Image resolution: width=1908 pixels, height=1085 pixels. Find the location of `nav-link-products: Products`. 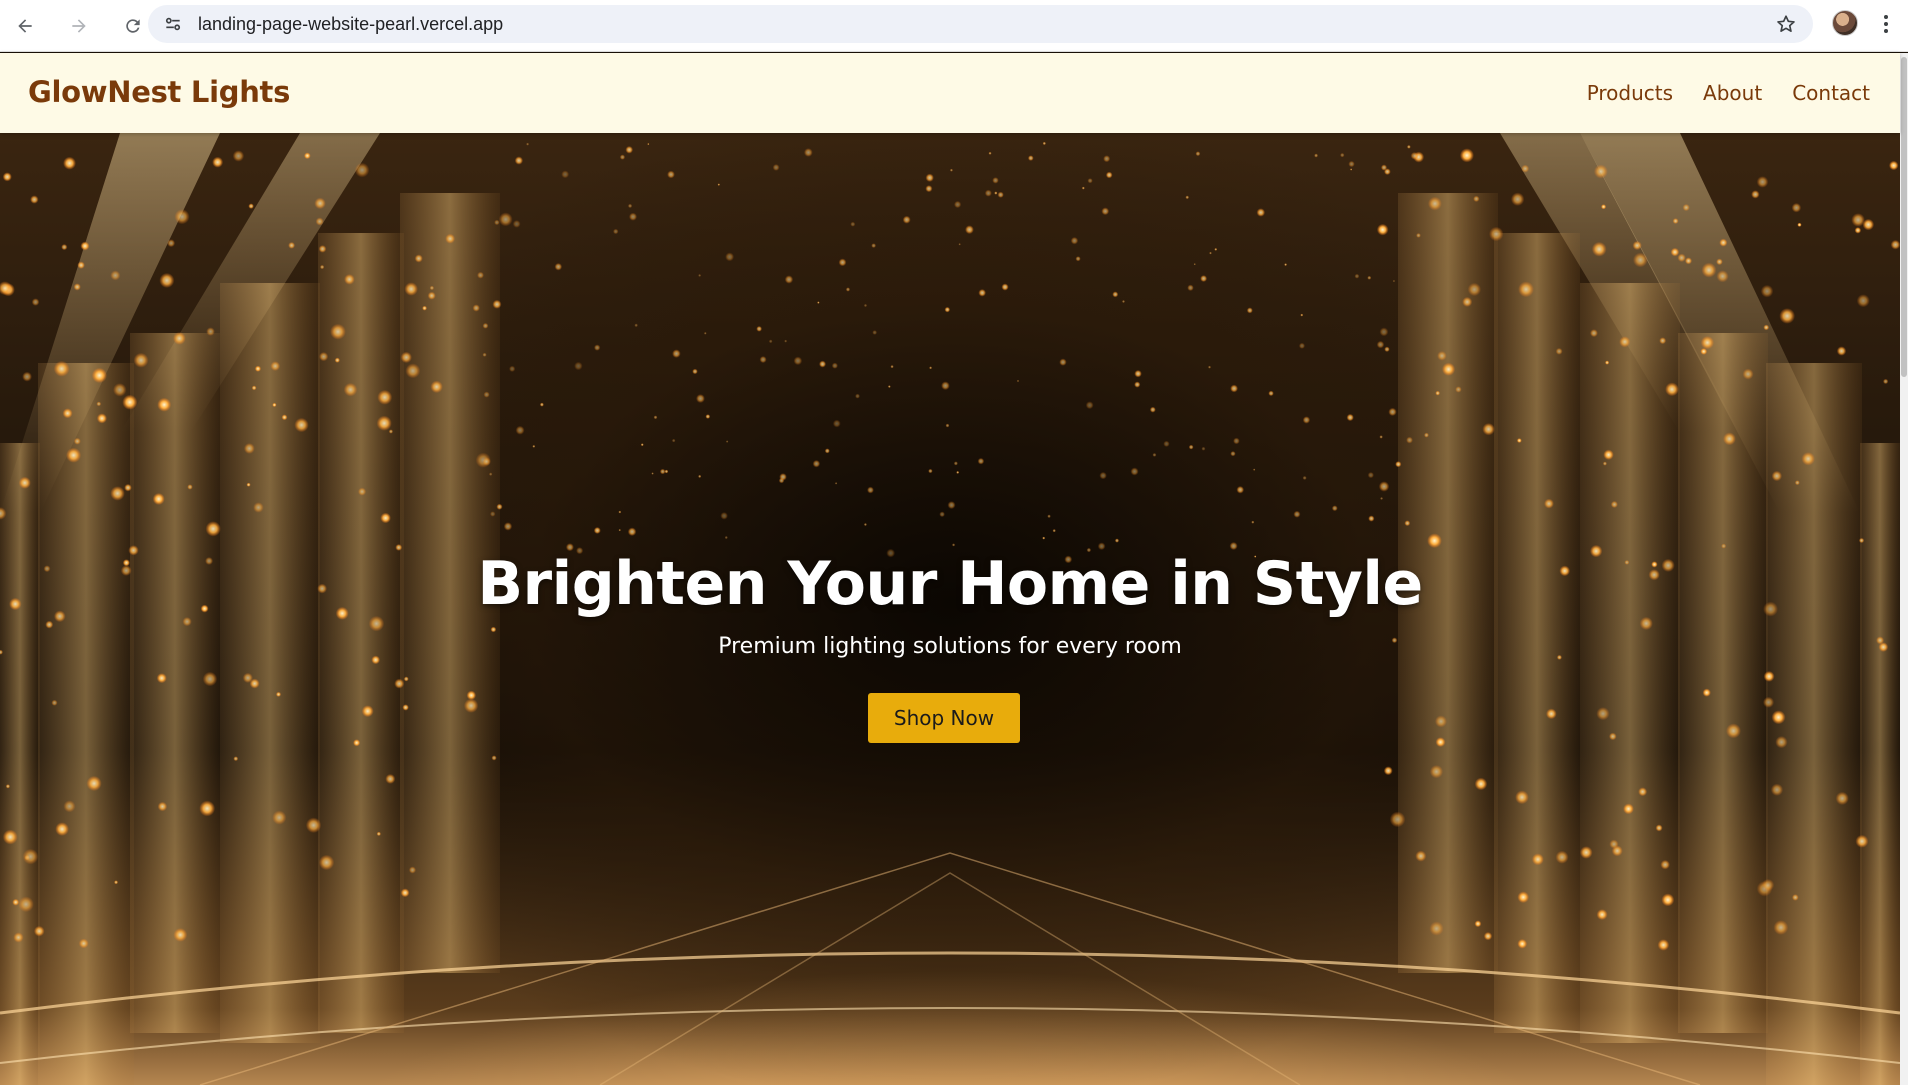

nav-link-products: Products is located at coordinates (1630, 93).